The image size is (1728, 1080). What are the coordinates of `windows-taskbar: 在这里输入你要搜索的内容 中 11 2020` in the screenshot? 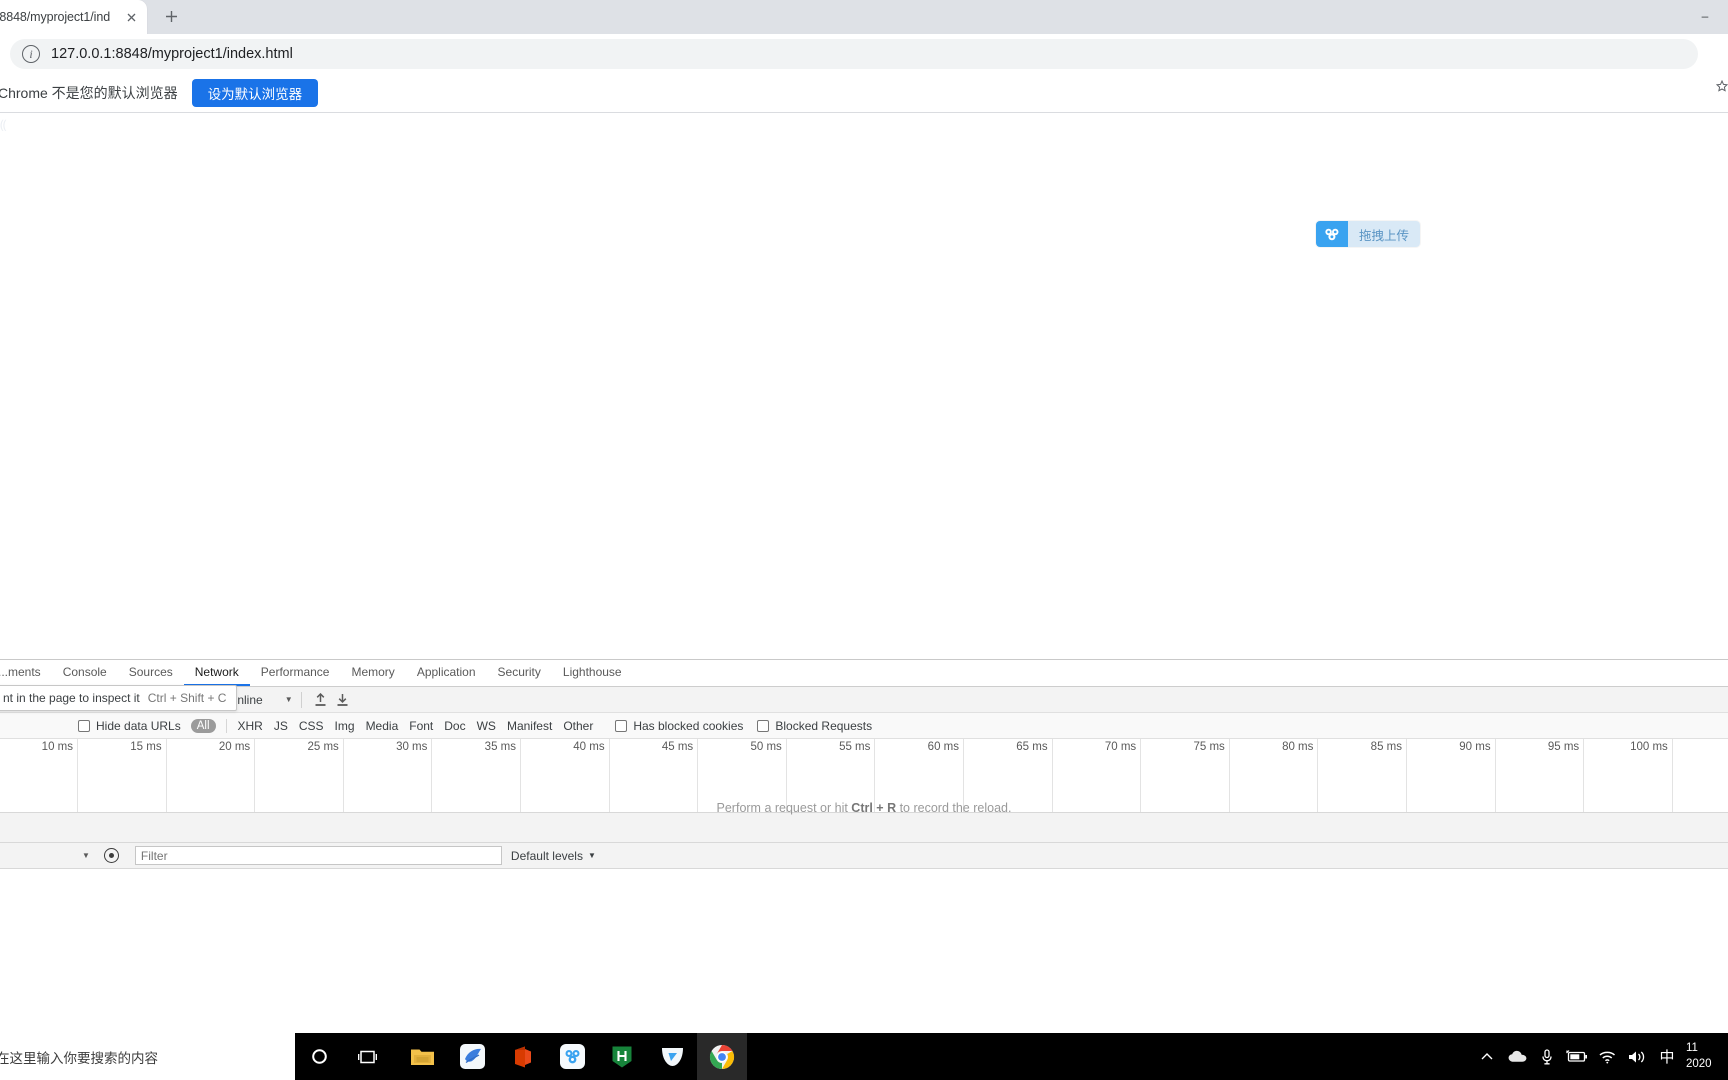 It's located at (864, 1056).